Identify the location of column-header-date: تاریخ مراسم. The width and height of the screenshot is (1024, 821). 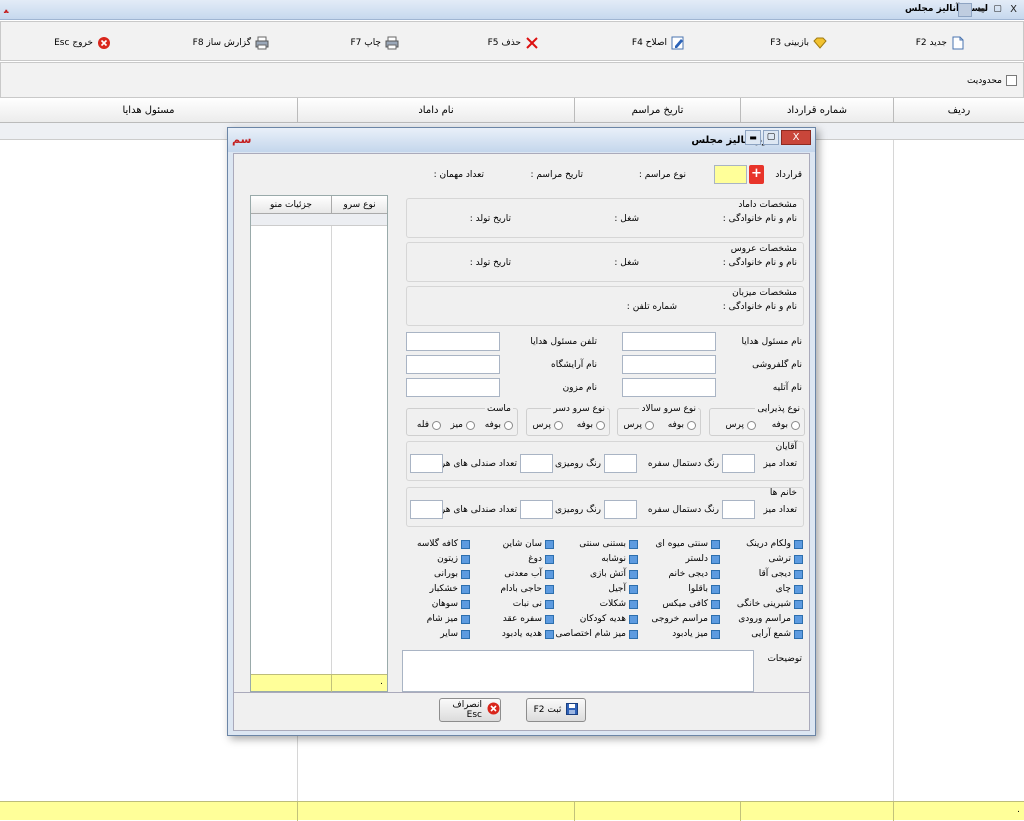
(657, 110).